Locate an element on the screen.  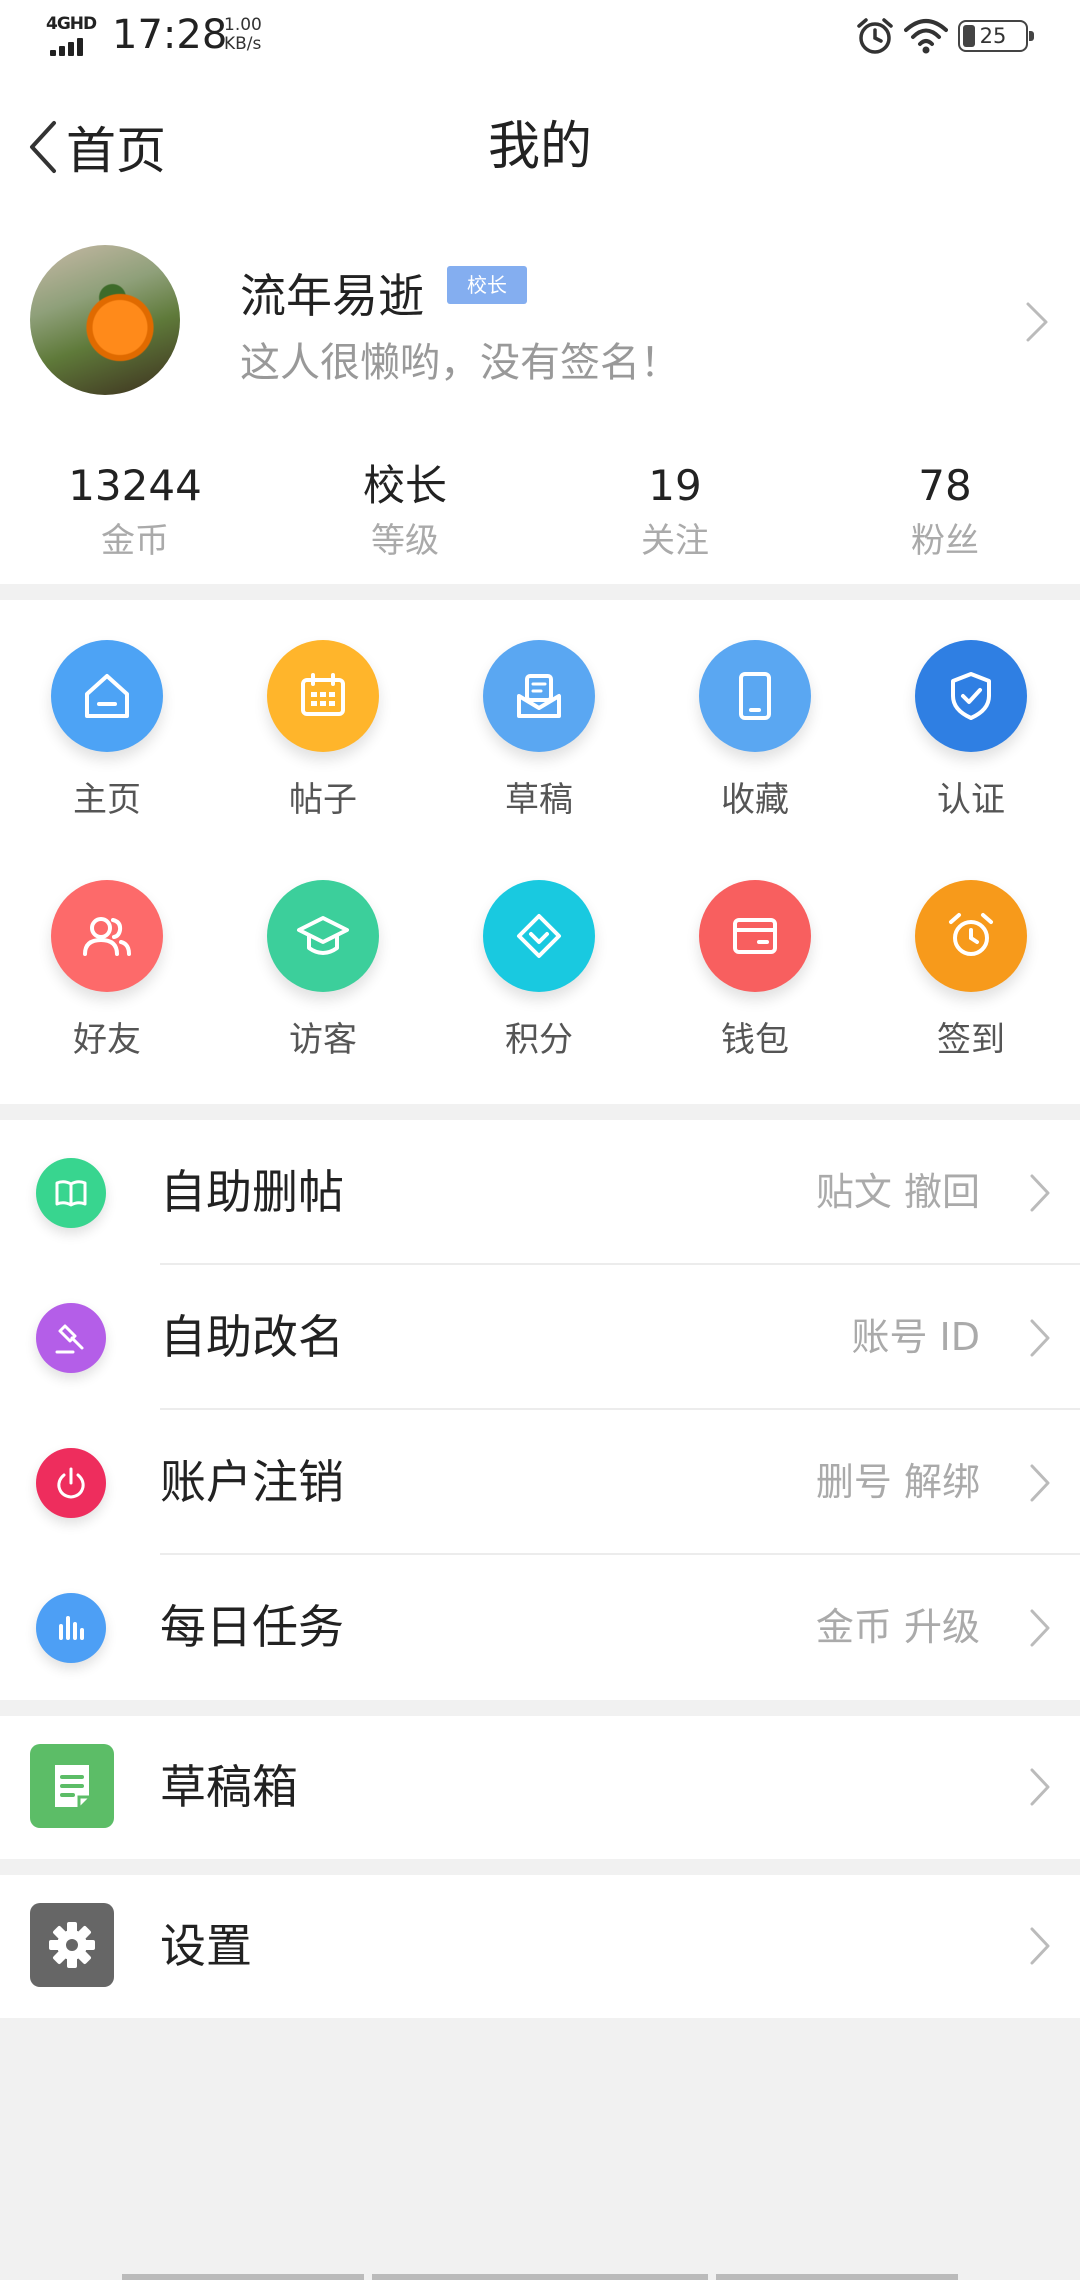
speed-value: 1.00 is located at coordinates (243, 25).